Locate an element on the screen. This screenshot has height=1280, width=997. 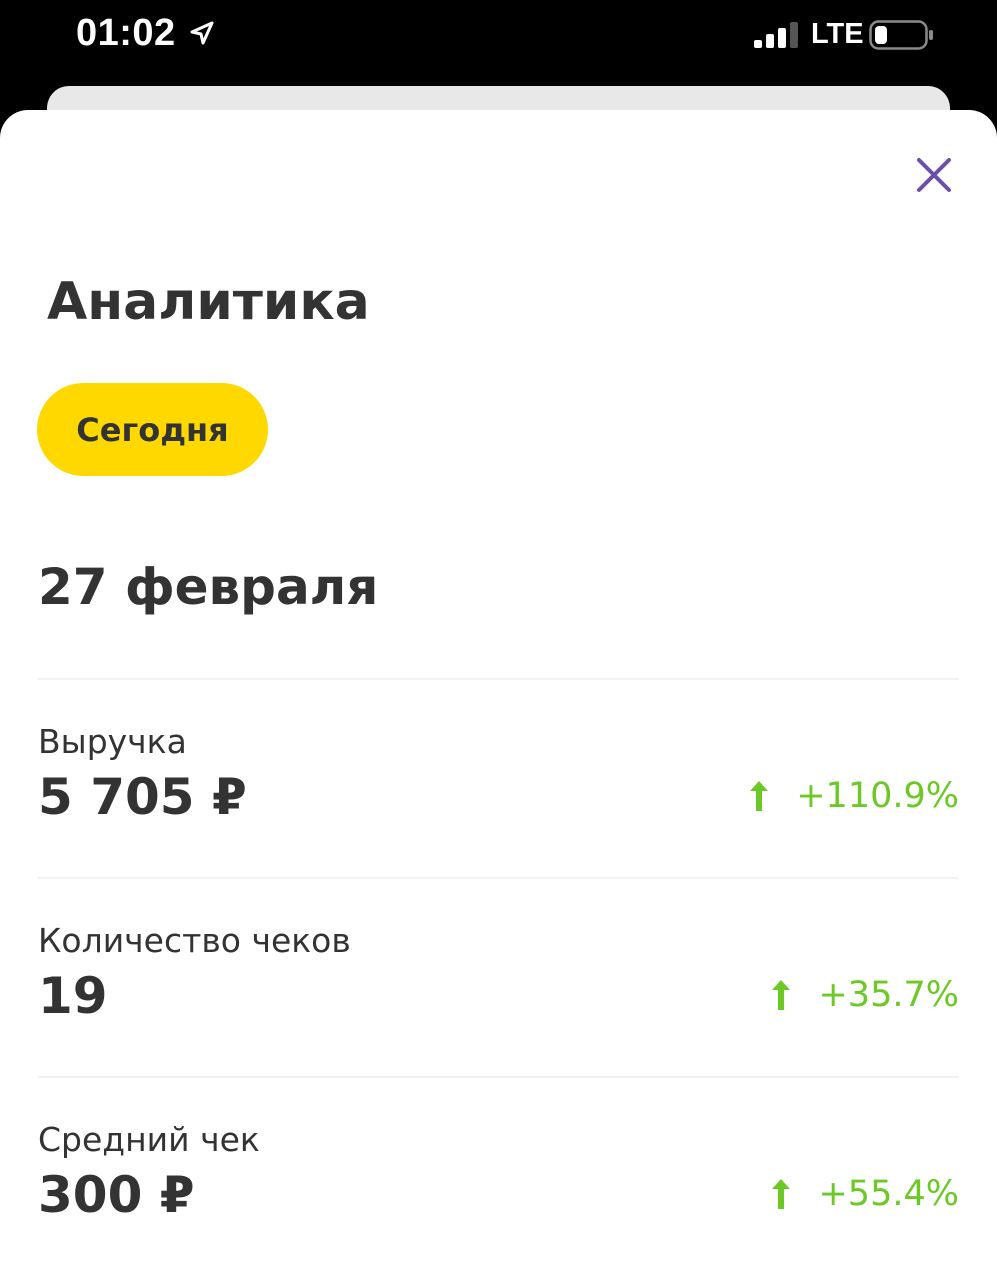
metric-value: 300 ₽ is located at coordinates (116, 1195).